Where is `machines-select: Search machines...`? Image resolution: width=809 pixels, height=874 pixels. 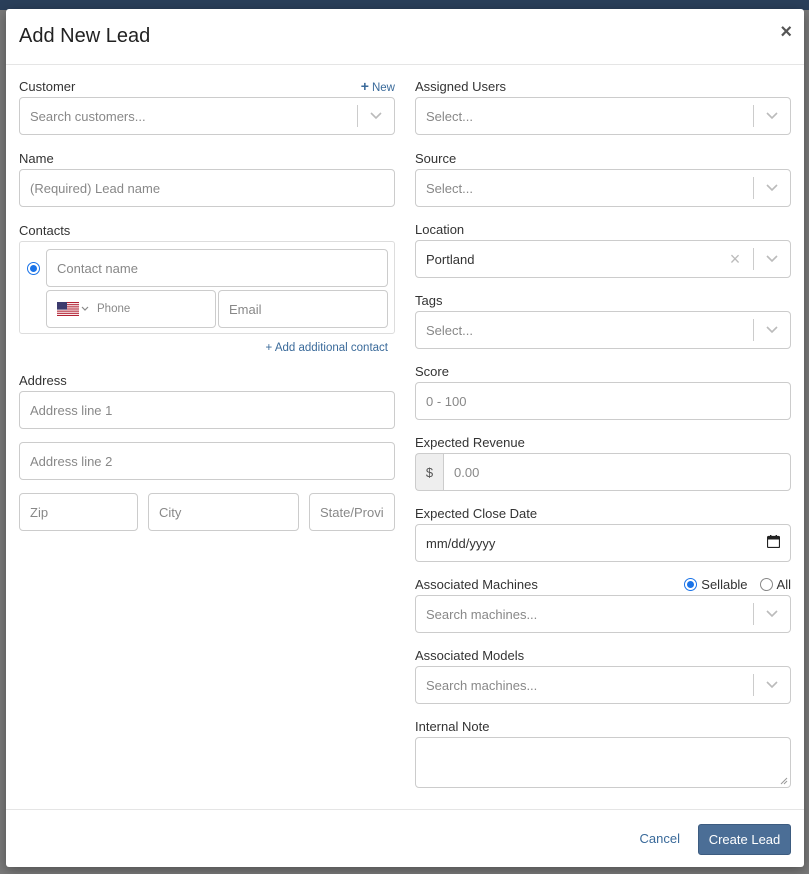
machines-select: Search machines... is located at coordinates (603, 614).